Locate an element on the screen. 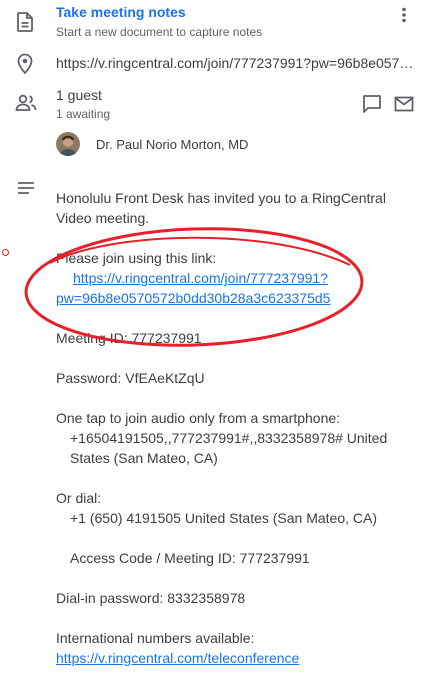 This screenshot has width=421, height=685. meeting-password: Password: VfEAeKtZqU is located at coordinates (130, 378).